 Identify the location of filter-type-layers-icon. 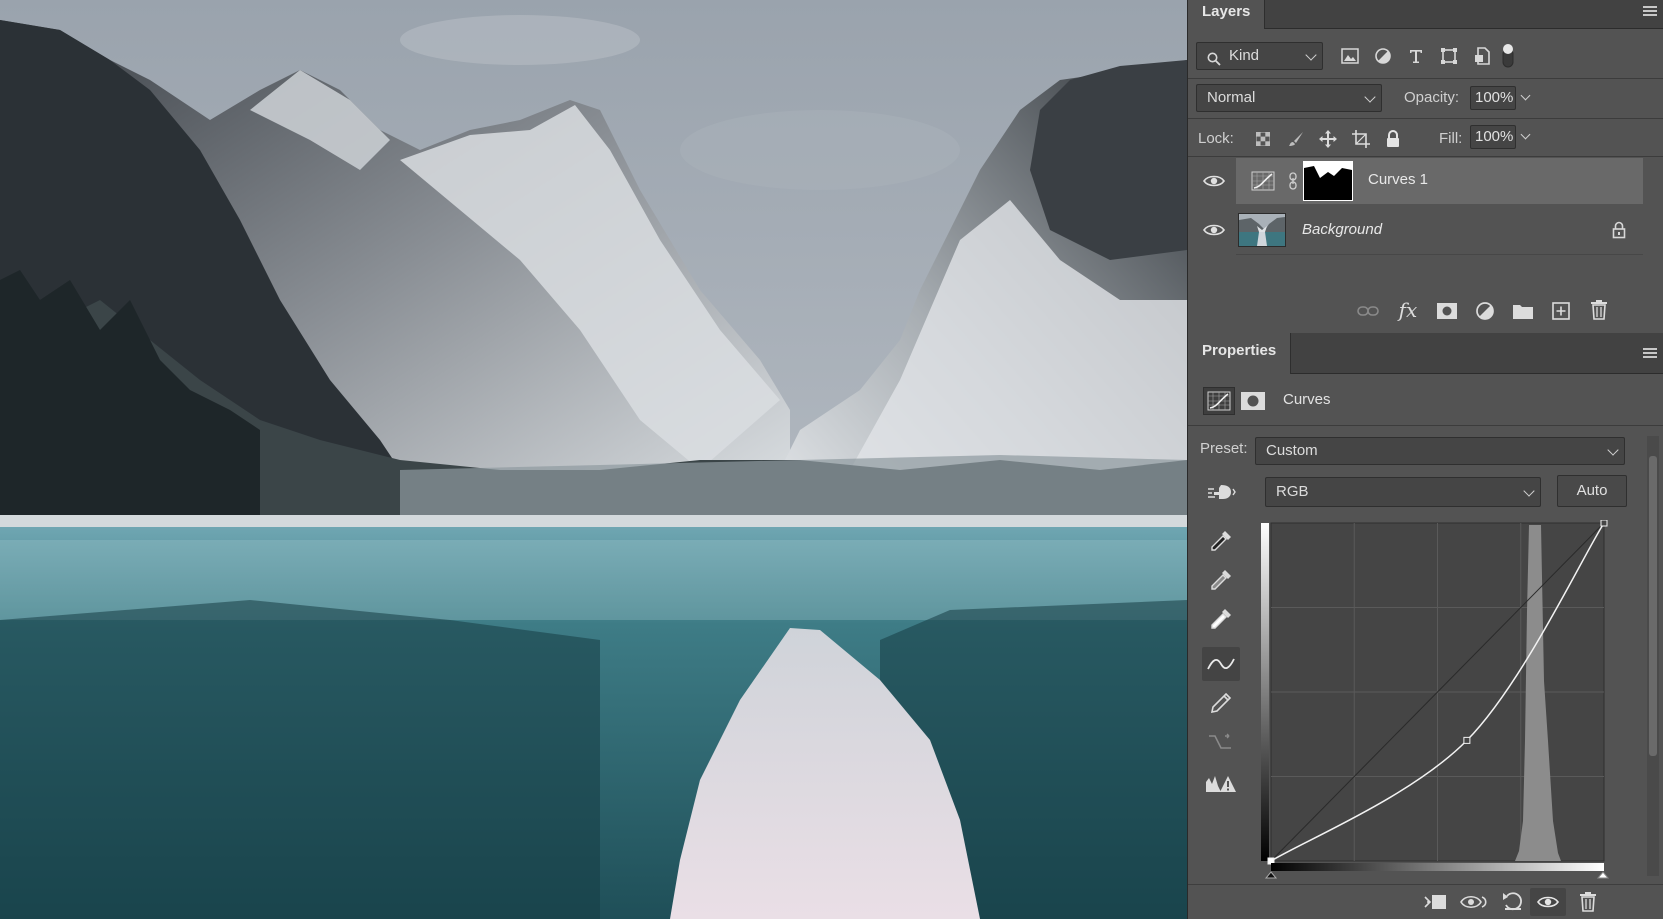
(1416, 56).